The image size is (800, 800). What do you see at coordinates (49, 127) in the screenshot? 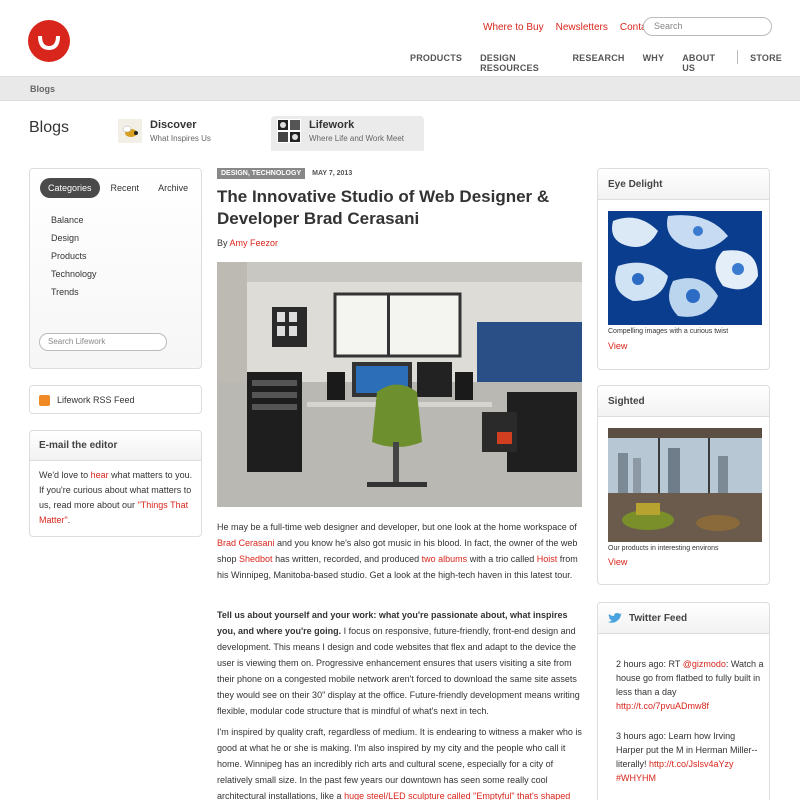
I see `page-title: Blogs` at bounding box center [49, 127].